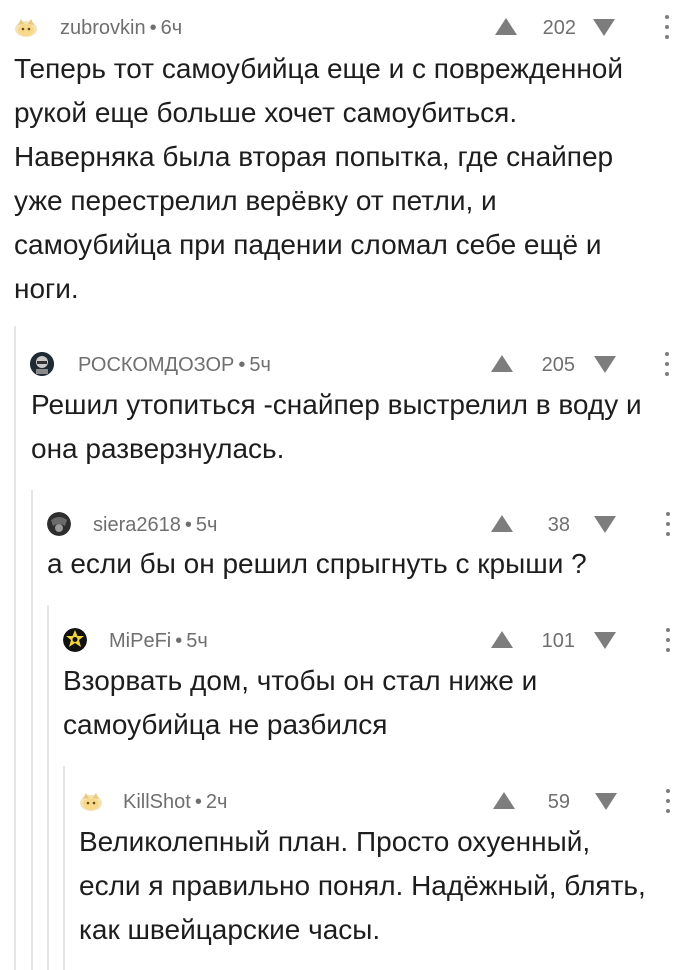  Describe the element at coordinates (381, 803) in the screenshot. I see `comment-header: KillShot • 2ч 59` at that location.